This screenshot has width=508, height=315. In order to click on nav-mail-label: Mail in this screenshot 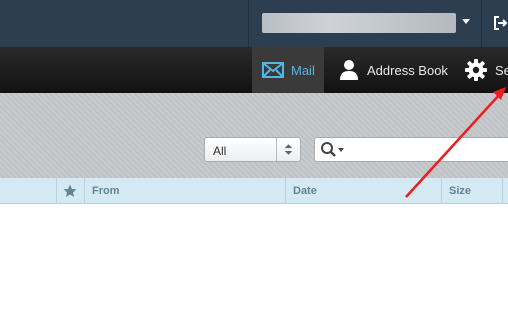, I will do `click(303, 70)`.